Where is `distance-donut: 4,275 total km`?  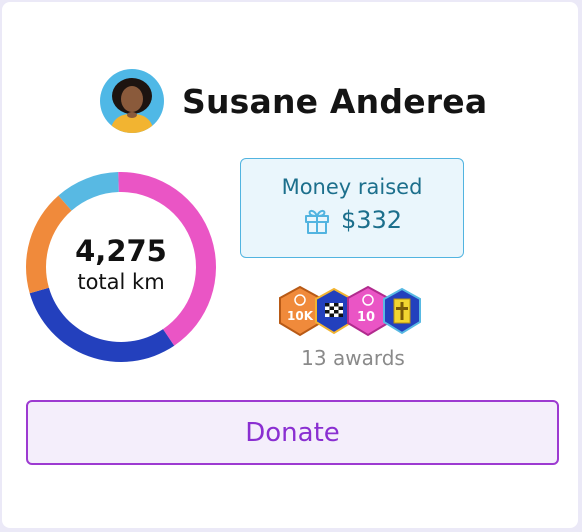 distance-donut: 4,275 total km is located at coordinates (121, 267).